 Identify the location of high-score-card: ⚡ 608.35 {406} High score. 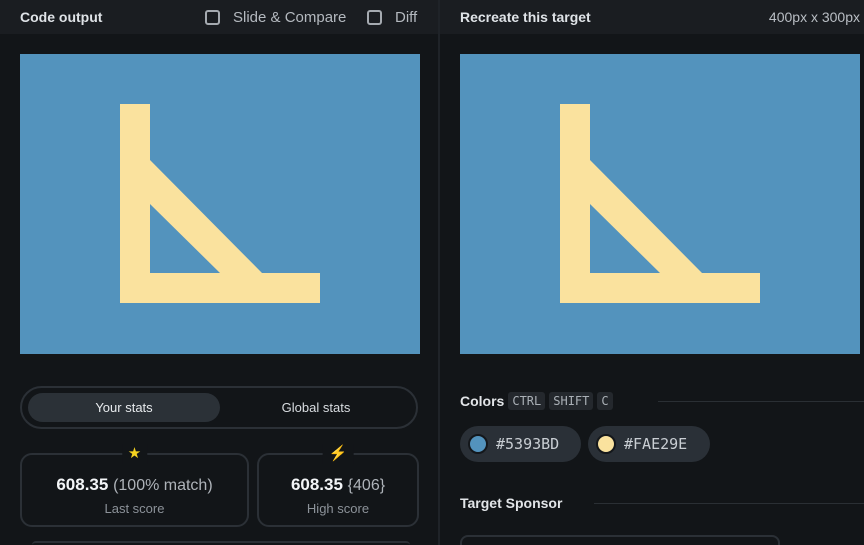
(338, 485).